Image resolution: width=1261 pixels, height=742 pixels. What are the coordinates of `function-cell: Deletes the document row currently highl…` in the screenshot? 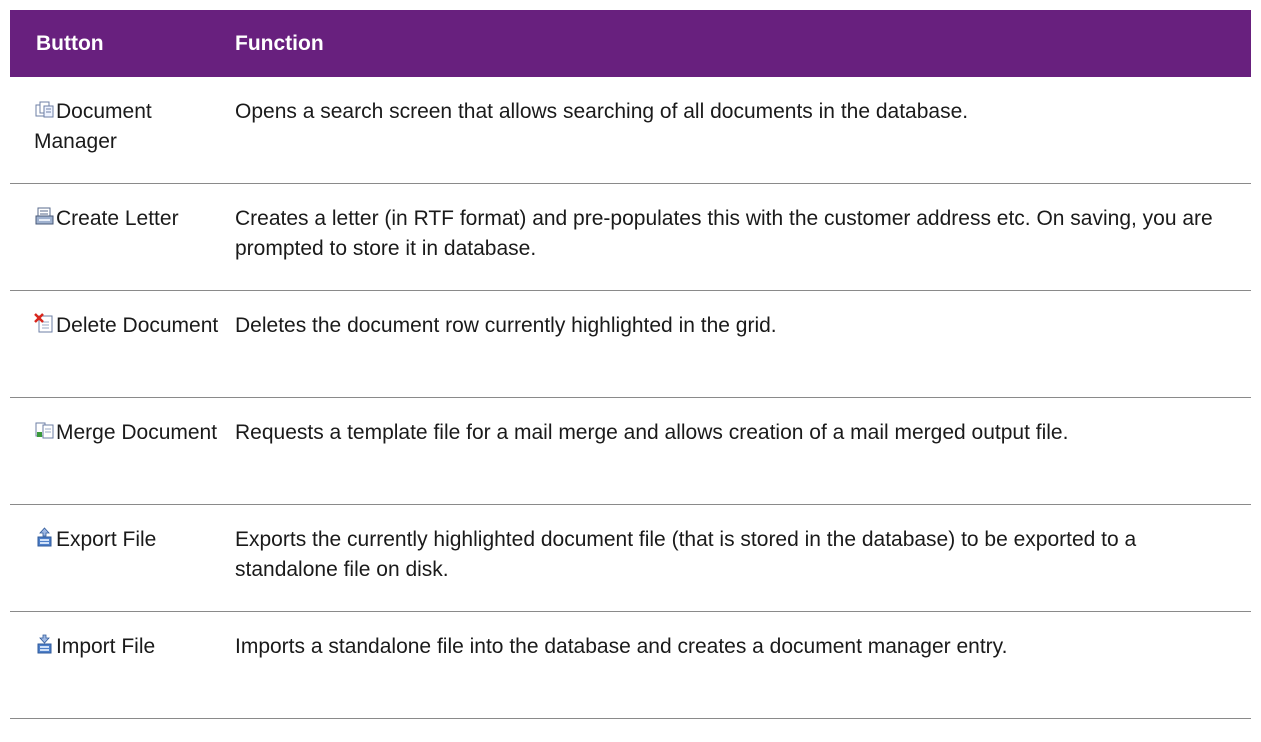 It's located at (506, 325).